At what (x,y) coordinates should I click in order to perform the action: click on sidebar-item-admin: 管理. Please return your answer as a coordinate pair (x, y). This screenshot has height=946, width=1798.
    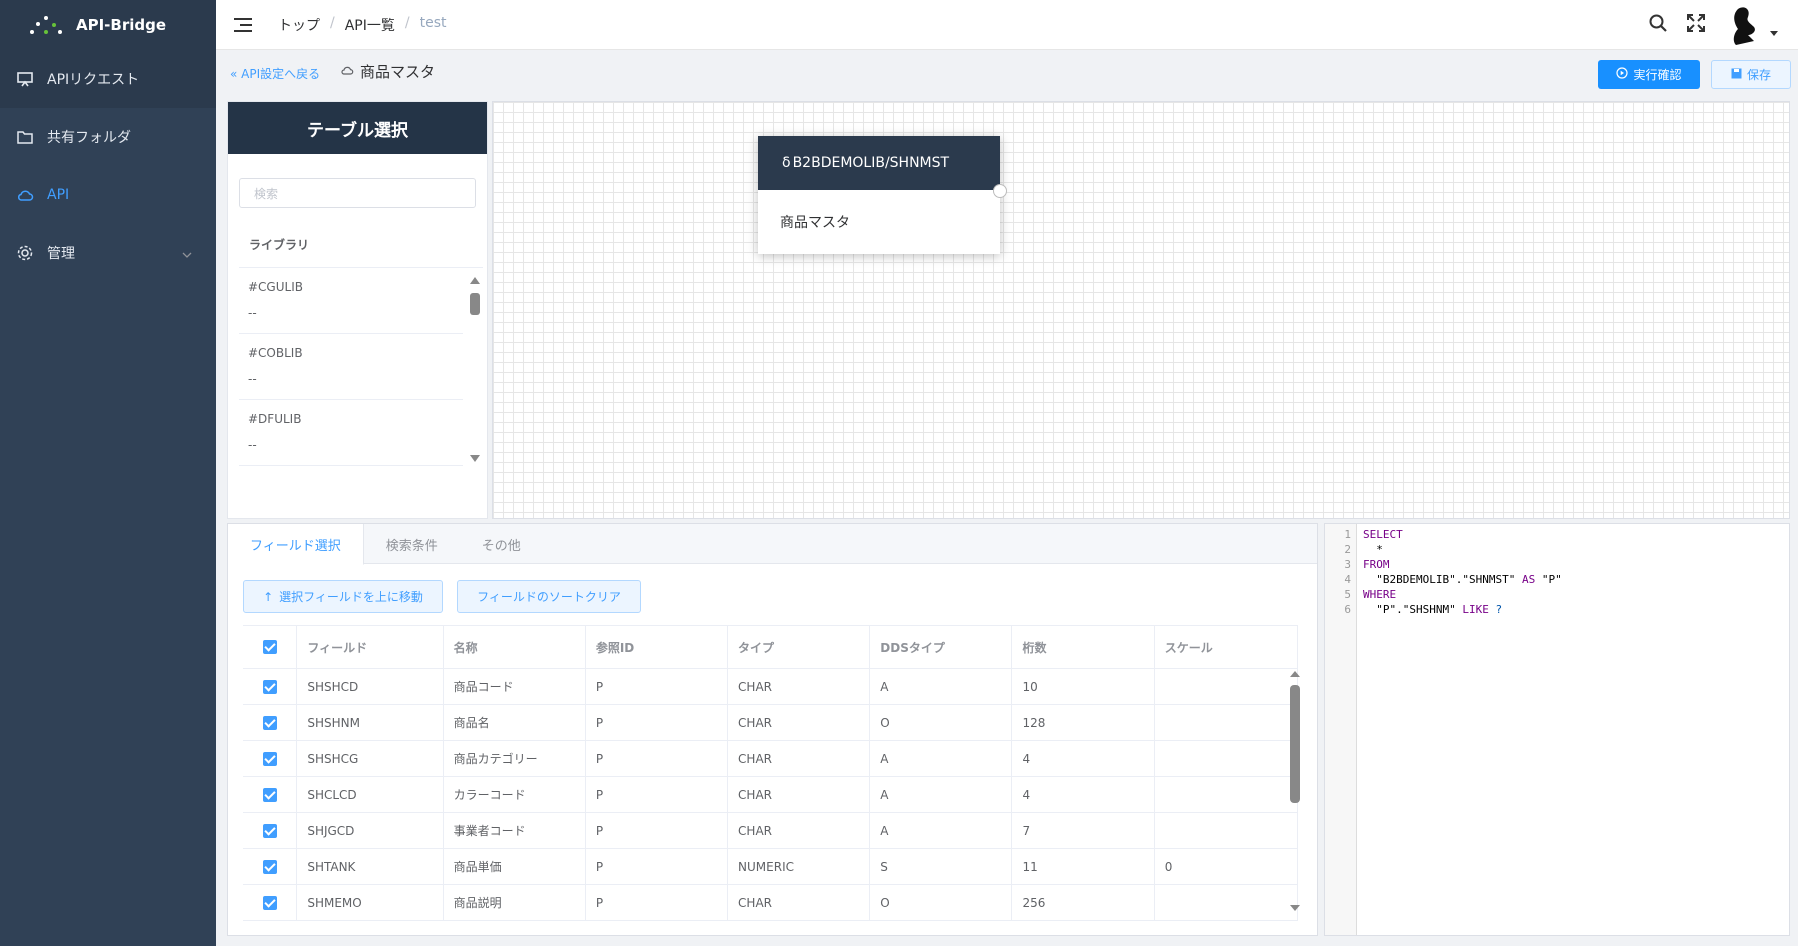
    Looking at the image, I should click on (108, 253).